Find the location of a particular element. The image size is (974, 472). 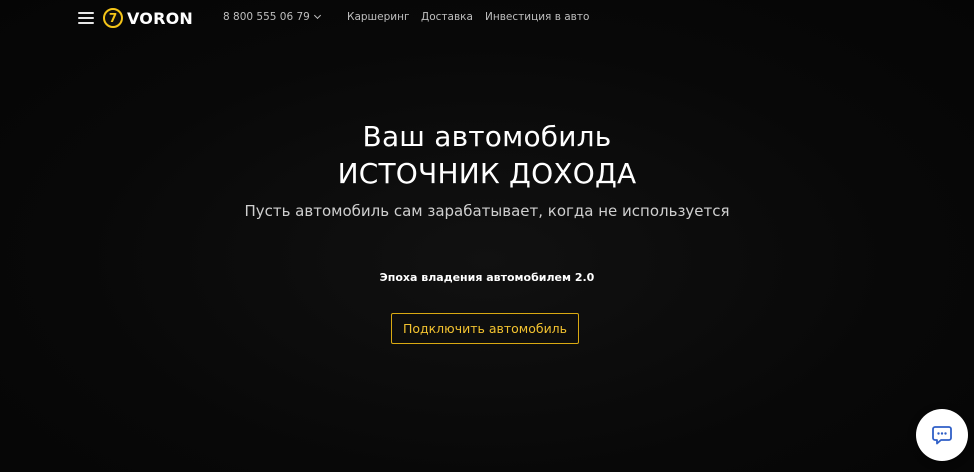

phone-dropdown: 8 800 555 06 79 is located at coordinates (272, 17).